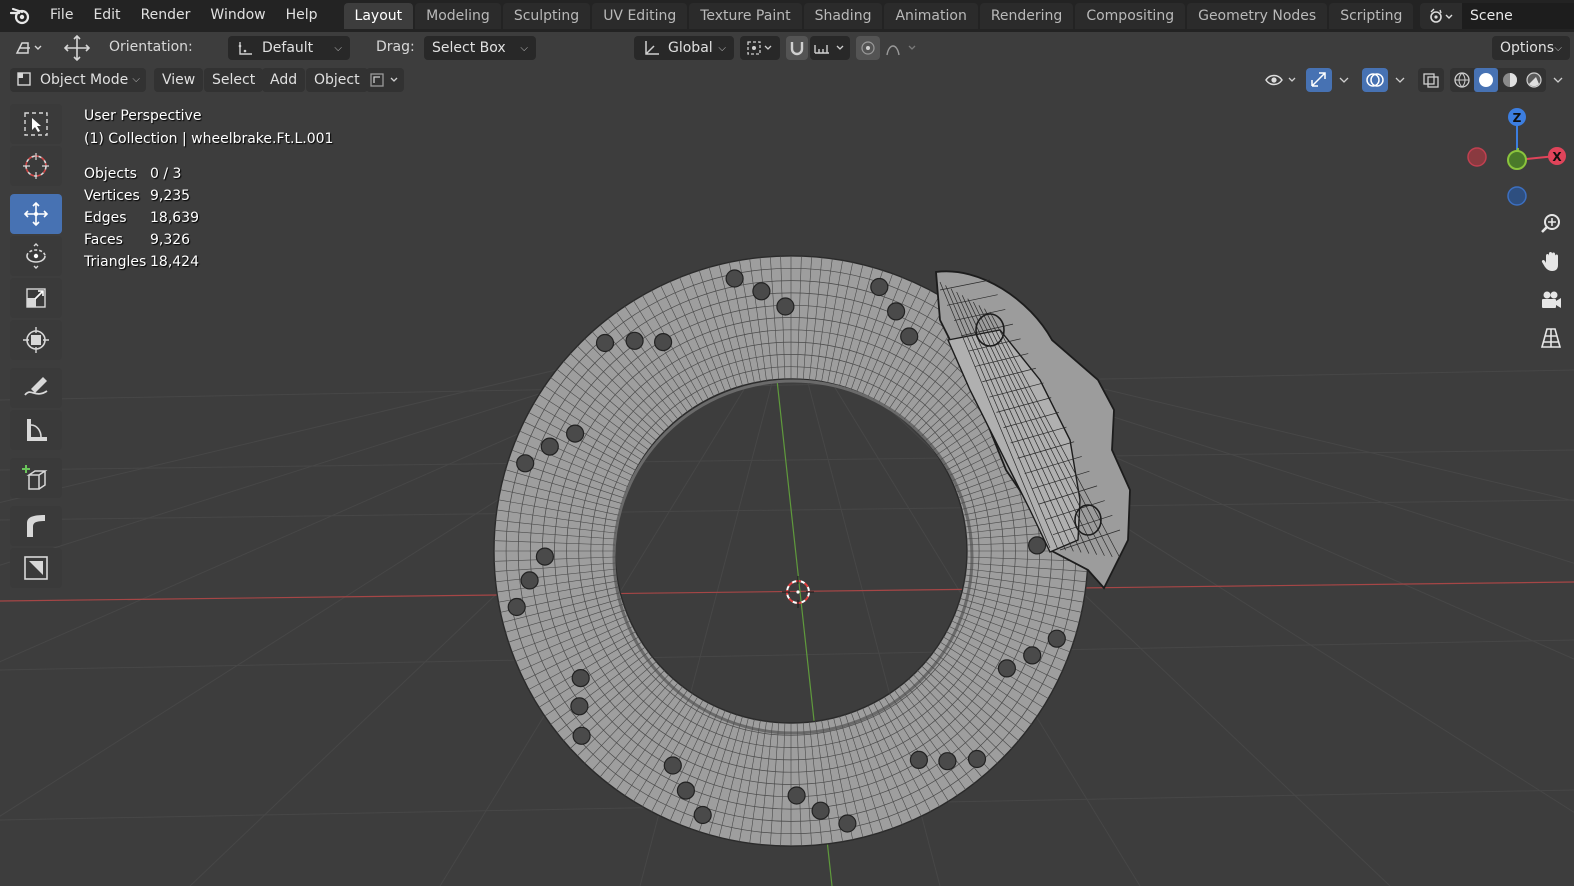  I want to click on extrude-tool, so click(36, 568).